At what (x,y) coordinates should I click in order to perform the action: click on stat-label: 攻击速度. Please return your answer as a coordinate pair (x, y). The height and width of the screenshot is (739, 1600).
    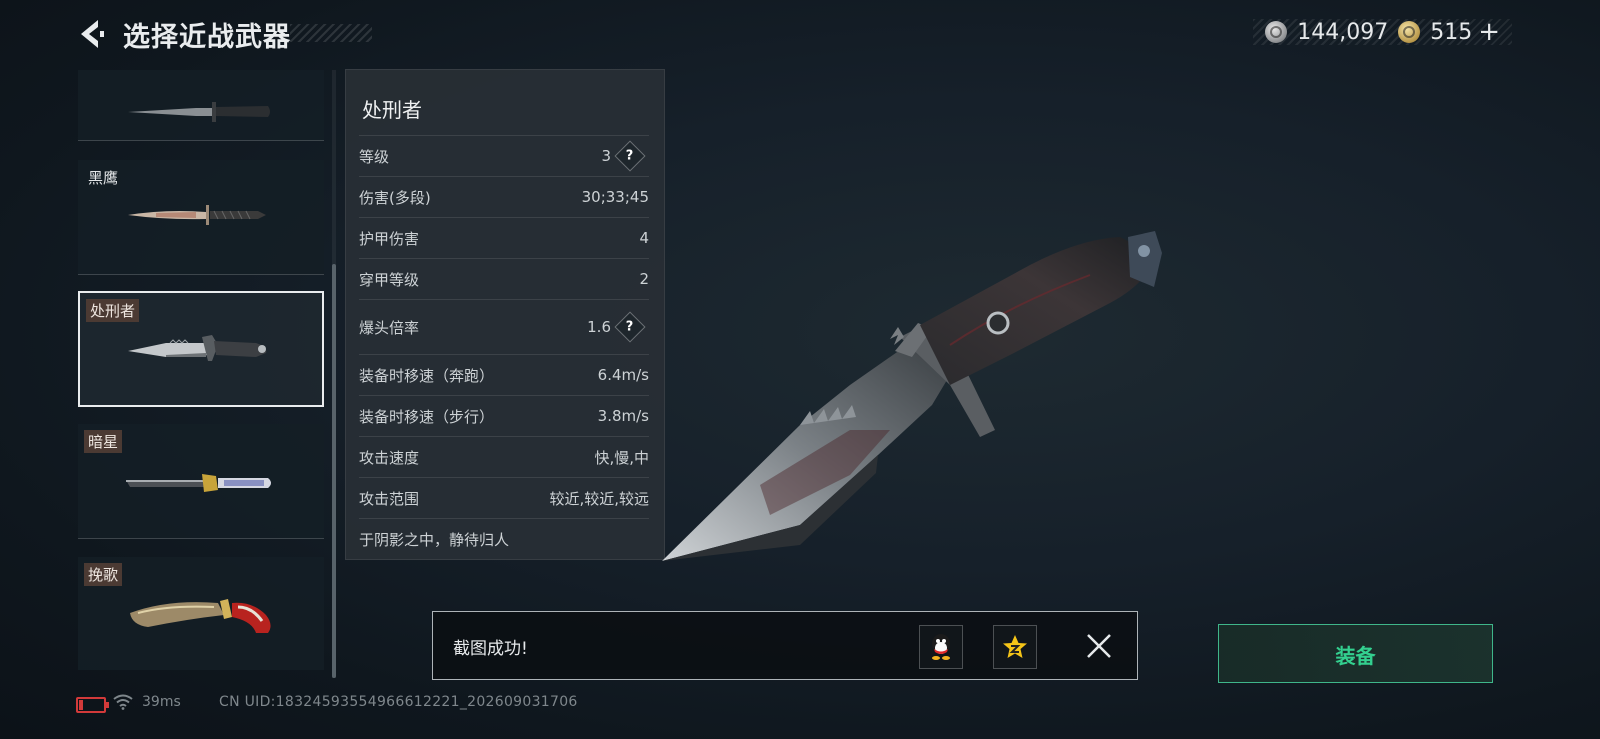
    Looking at the image, I should click on (389, 457).